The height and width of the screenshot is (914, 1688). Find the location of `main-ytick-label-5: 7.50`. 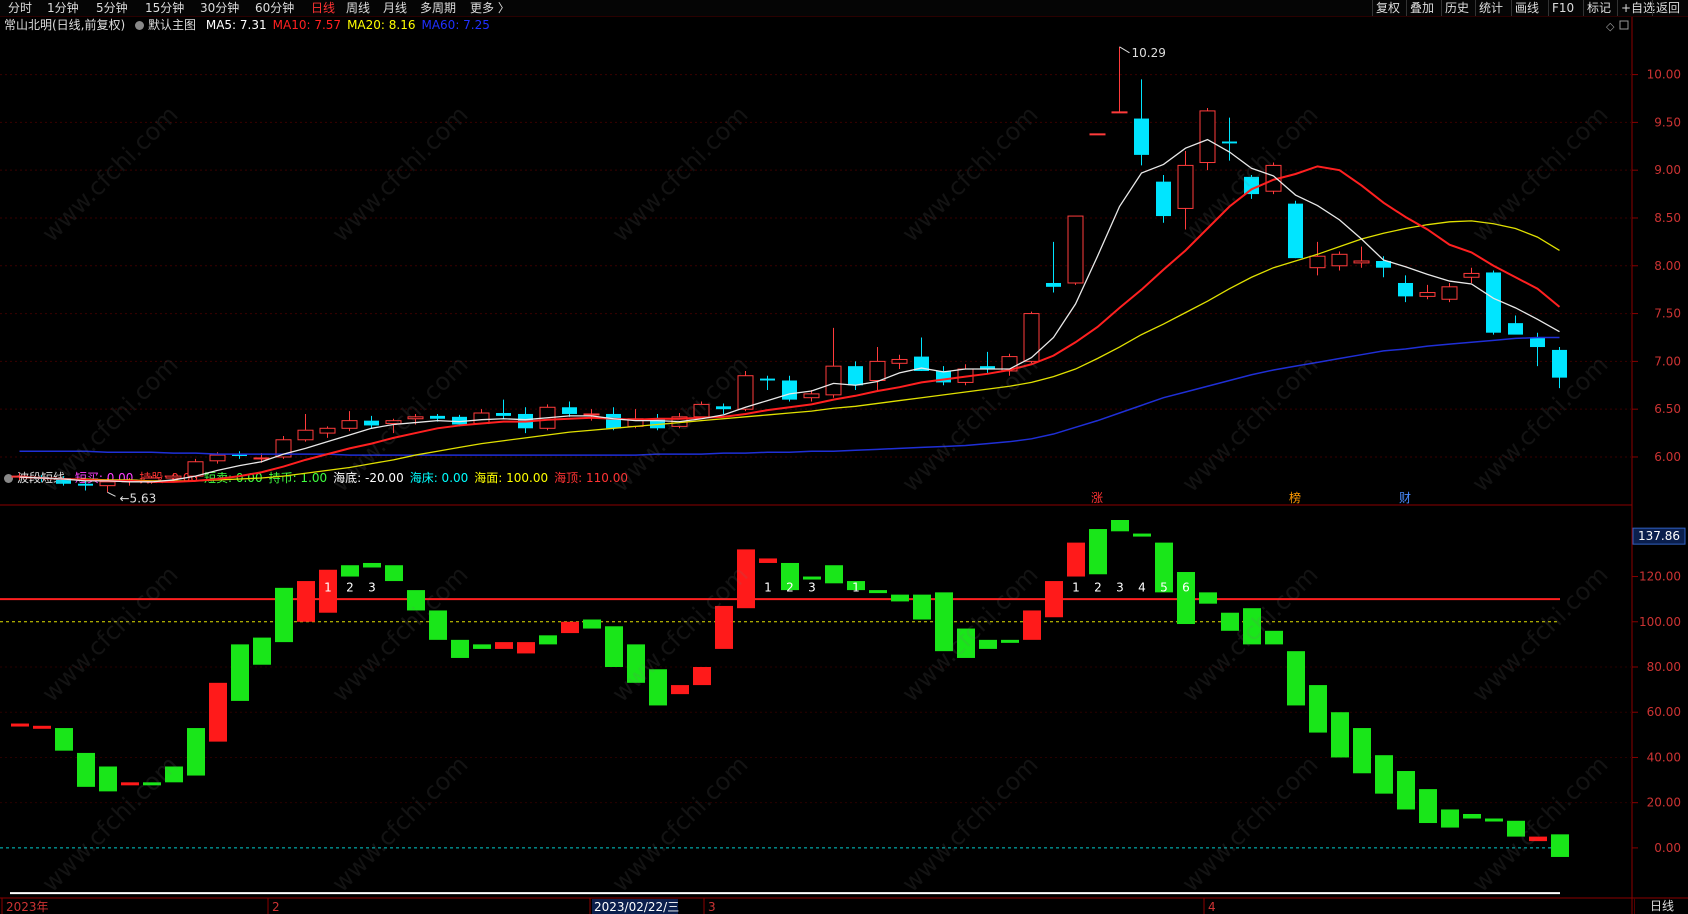

main-ytick-label-5: 7.50 is located at coordinates (1667, 314).